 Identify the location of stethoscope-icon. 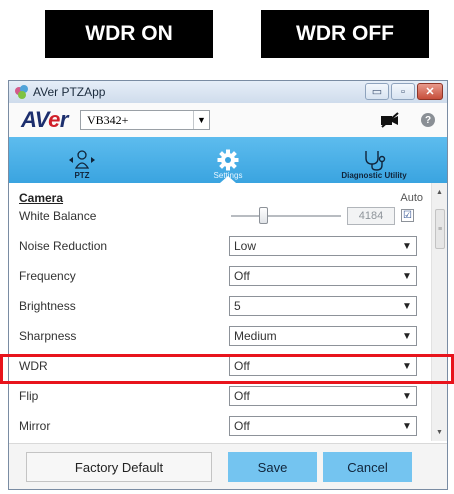
(375, 161).